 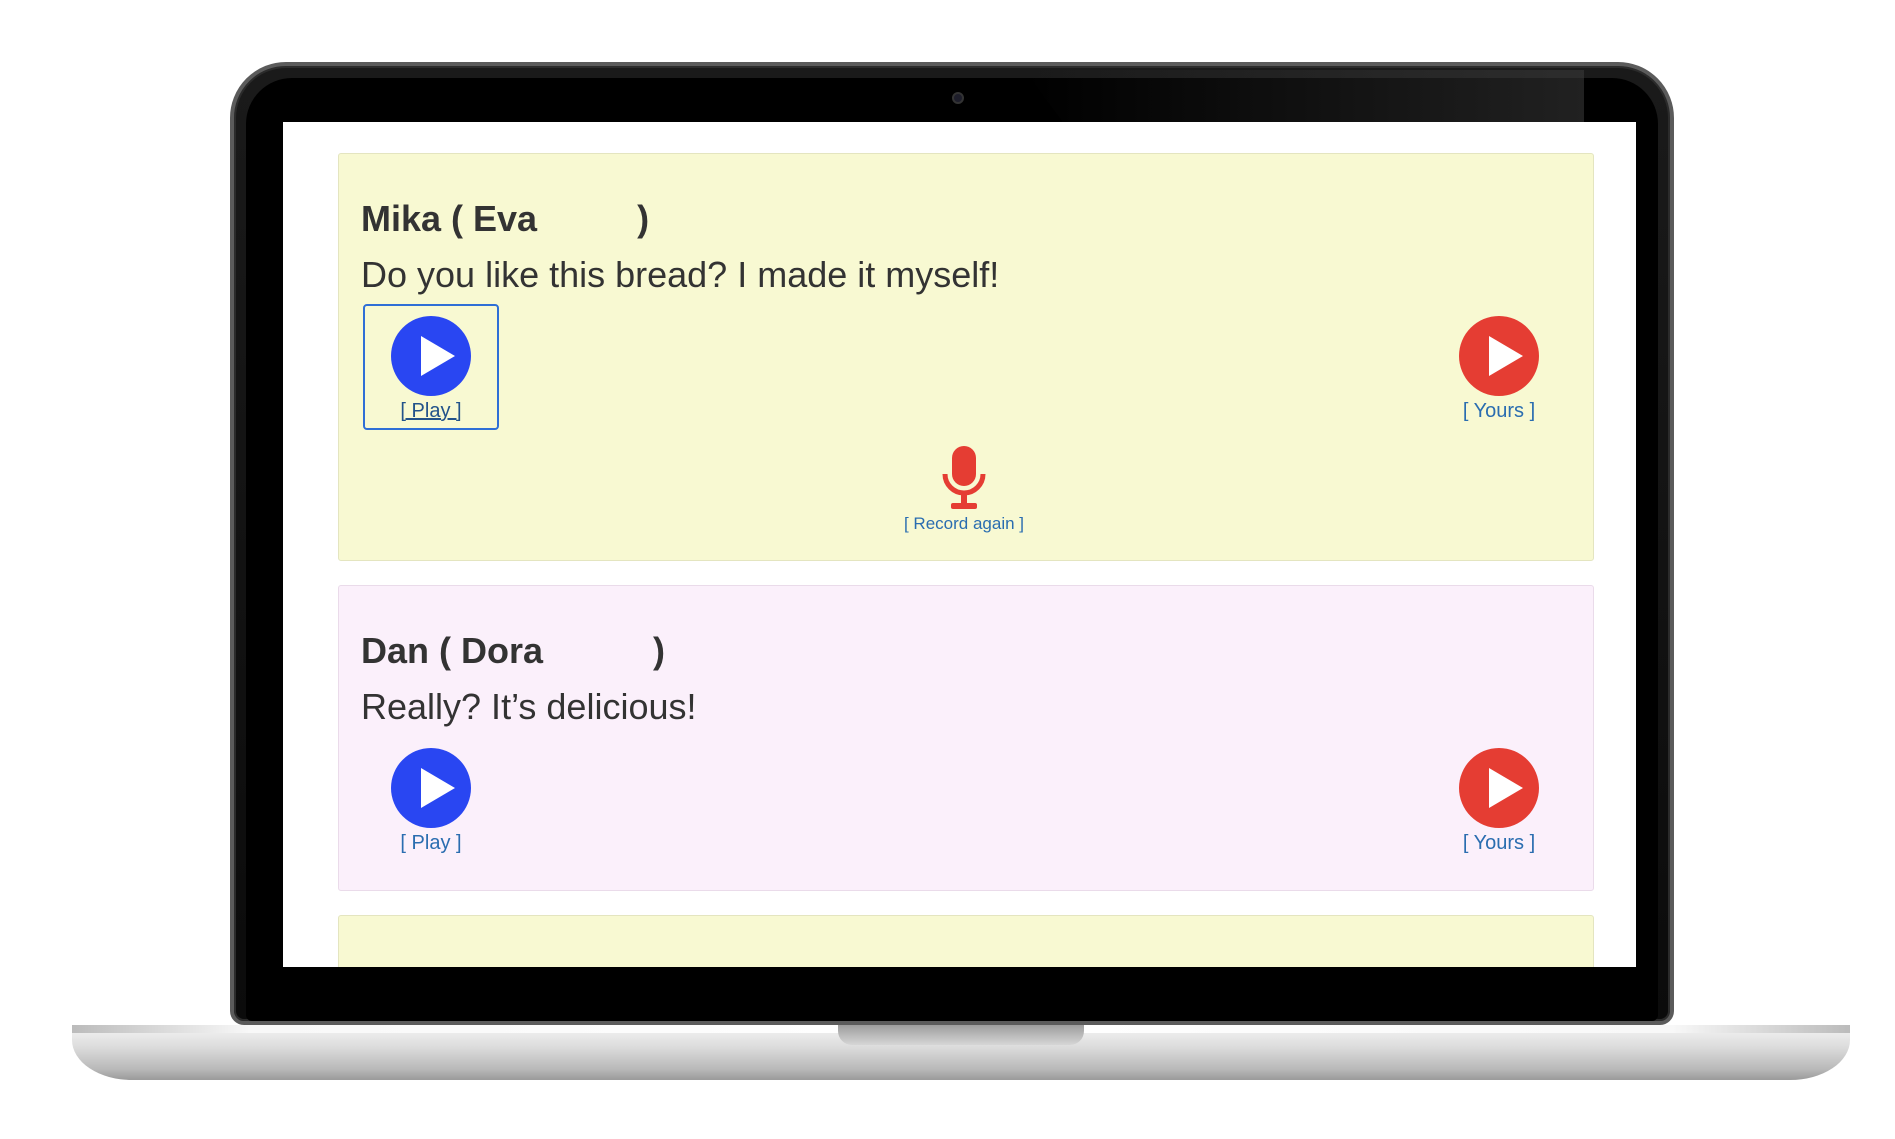 What do you see at coordinates (513, 650) in the screenshot?
I see `speaker-name: Dan ( Dora )` at bounding box center [513, 650].